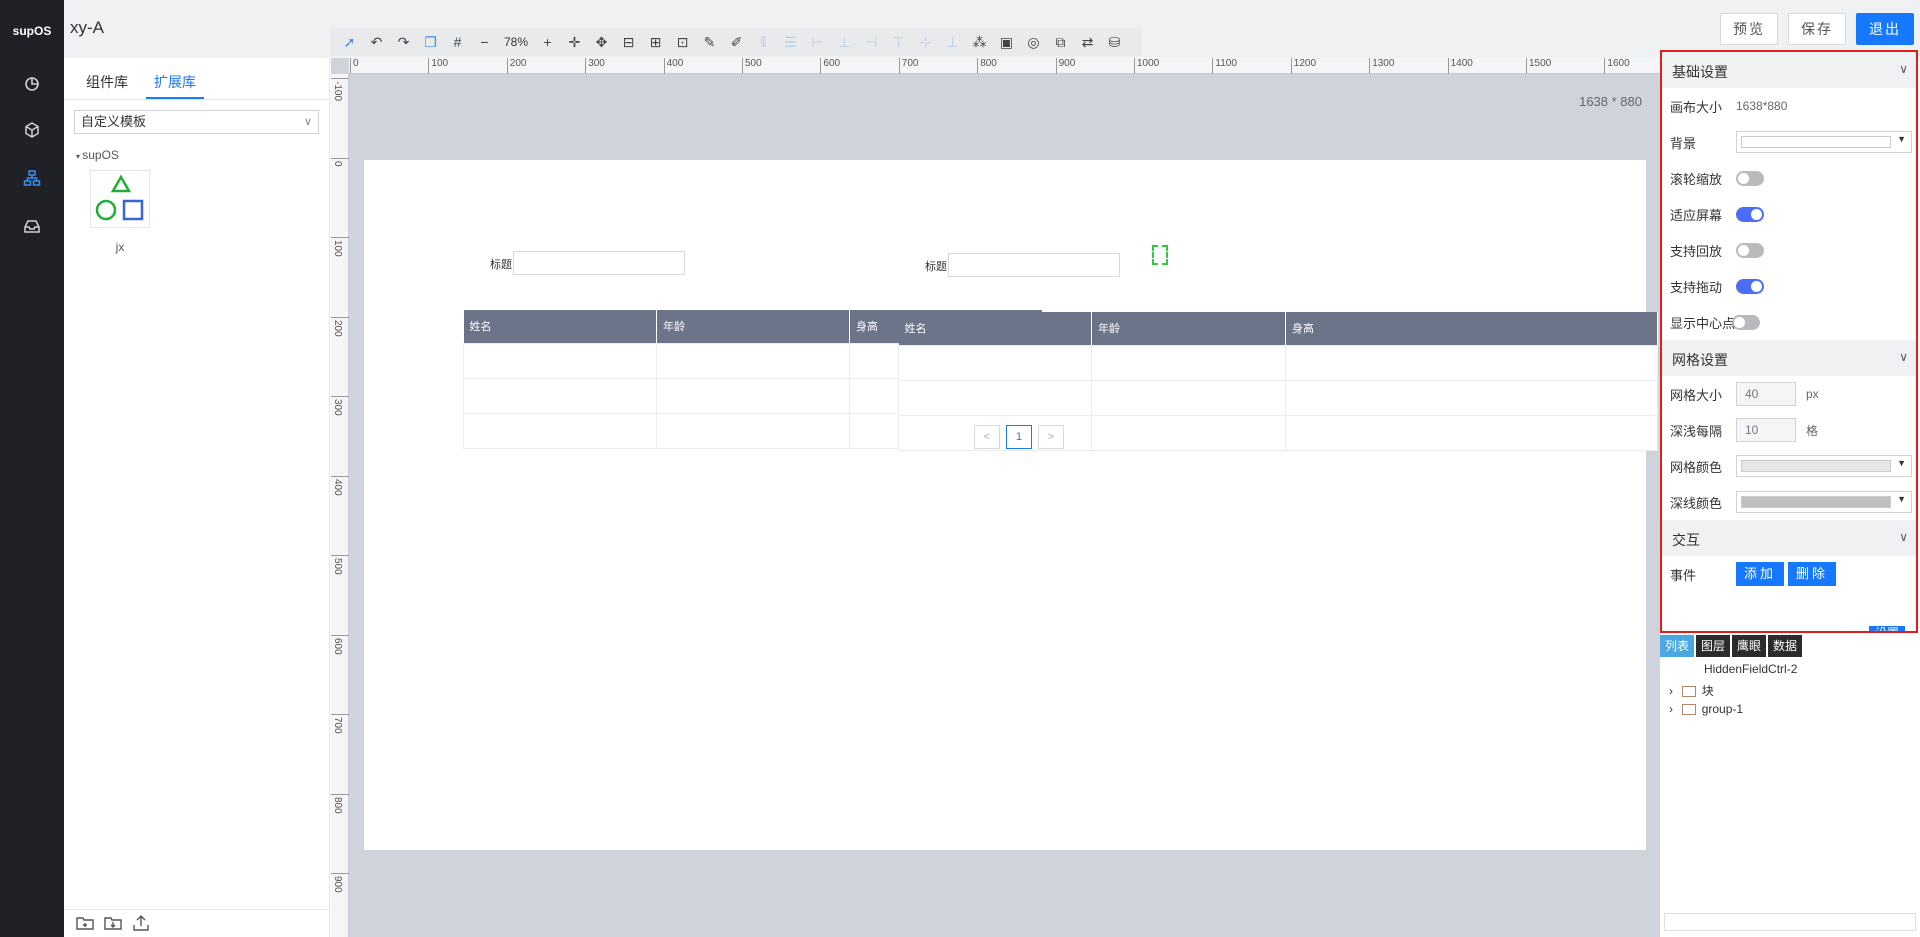  What do you see at coordinates (1789, 358) in the screenshot?
I see `section-grid-settings: 网格设置 ∨` at bounding box center [1789, 358].